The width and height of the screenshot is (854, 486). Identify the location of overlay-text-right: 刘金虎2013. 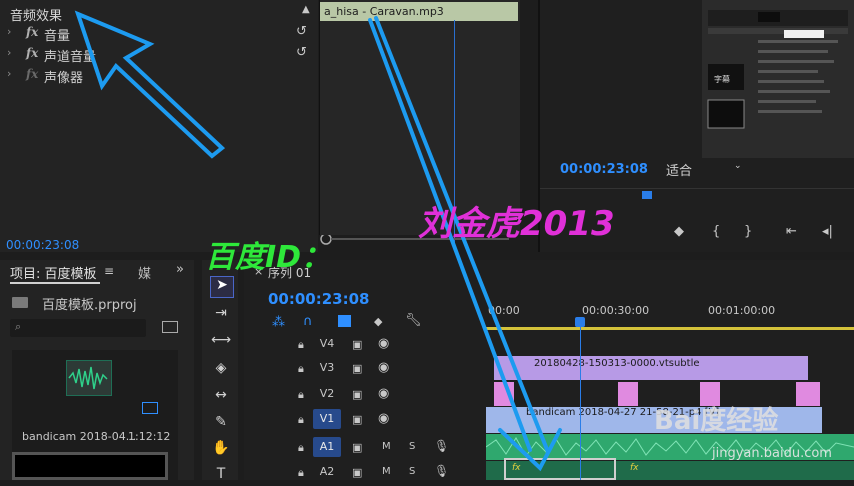
(516, 224).